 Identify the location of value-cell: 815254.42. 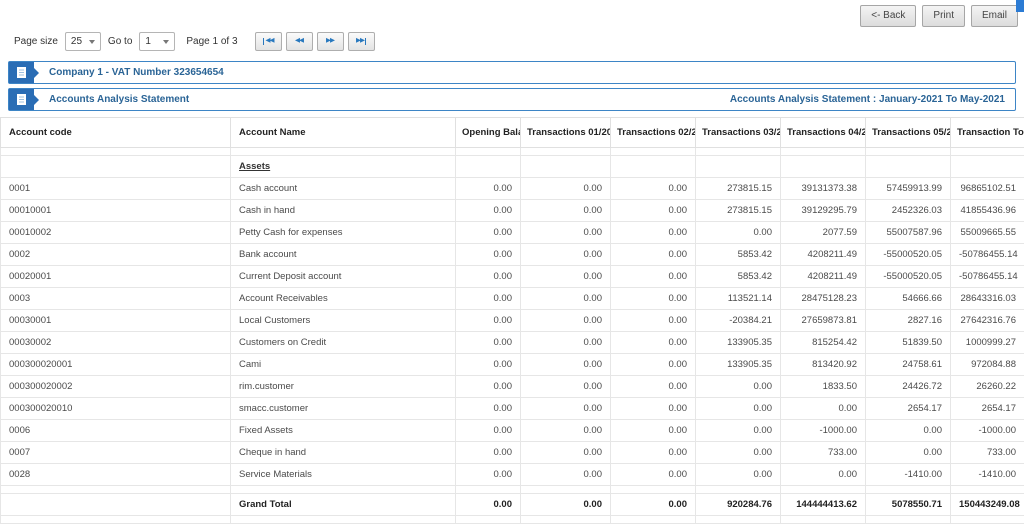
(823, 343).